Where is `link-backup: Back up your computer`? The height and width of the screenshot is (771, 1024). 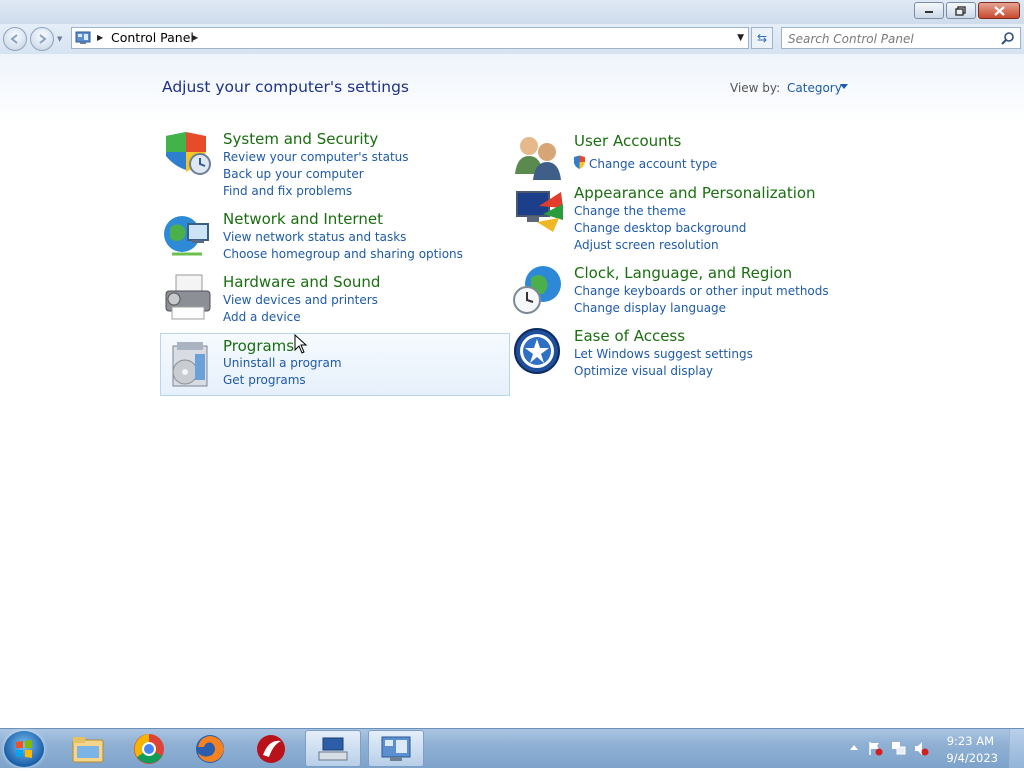
link-backup: Back up your computer is located at coordinates (293, 174).